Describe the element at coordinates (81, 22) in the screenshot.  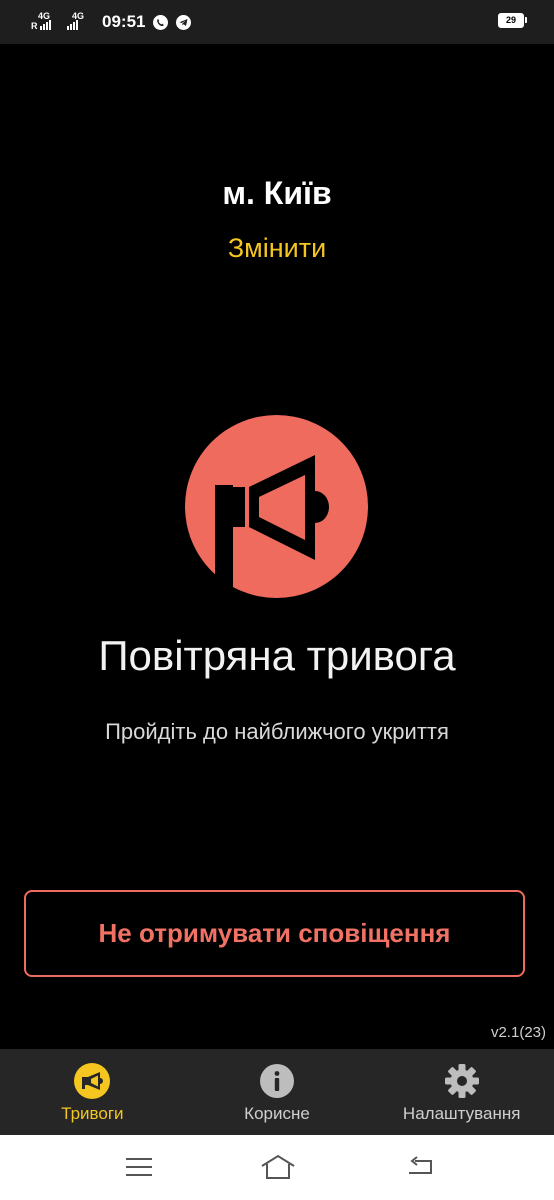
I see `signal-icon-sim2: 4G` at that location.